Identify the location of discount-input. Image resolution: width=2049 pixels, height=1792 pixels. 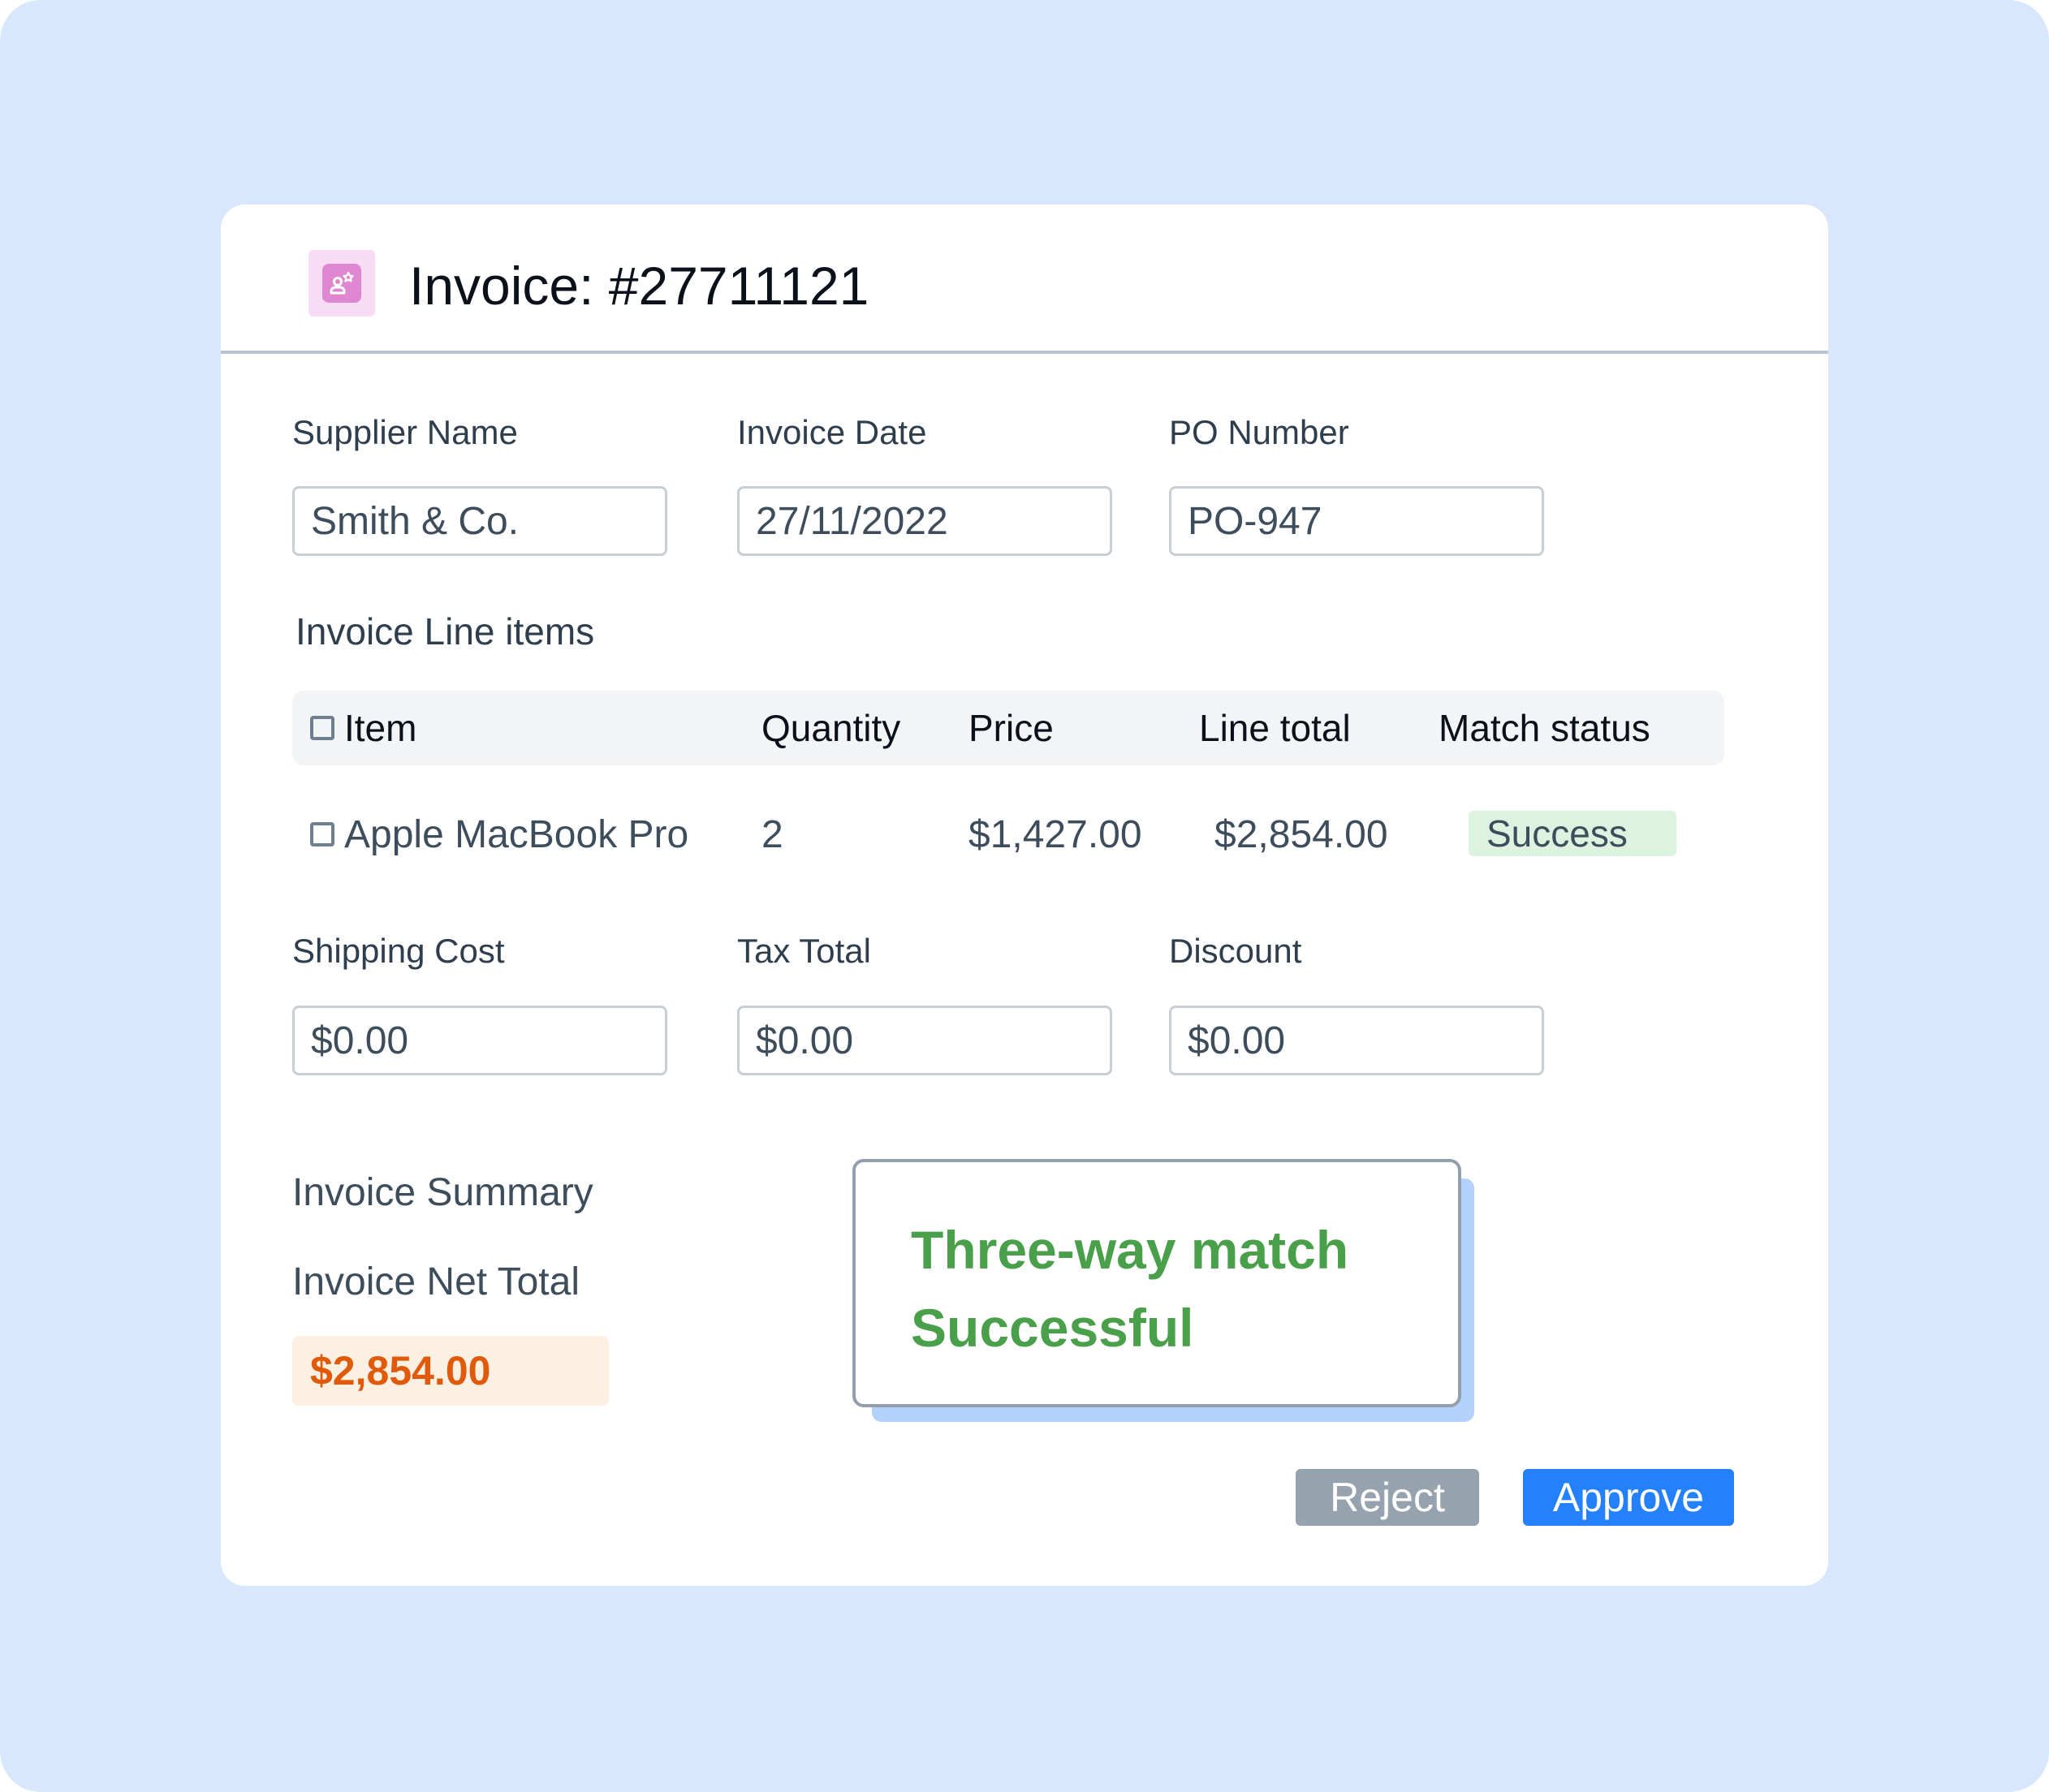
(1356, 1040).